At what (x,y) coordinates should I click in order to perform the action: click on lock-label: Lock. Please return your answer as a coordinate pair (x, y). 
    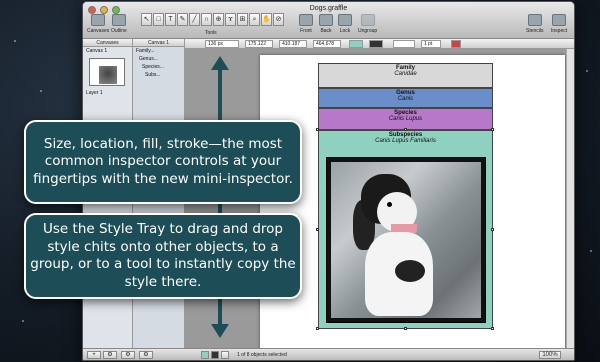
    Looking at the image, I should click on (345, 31).